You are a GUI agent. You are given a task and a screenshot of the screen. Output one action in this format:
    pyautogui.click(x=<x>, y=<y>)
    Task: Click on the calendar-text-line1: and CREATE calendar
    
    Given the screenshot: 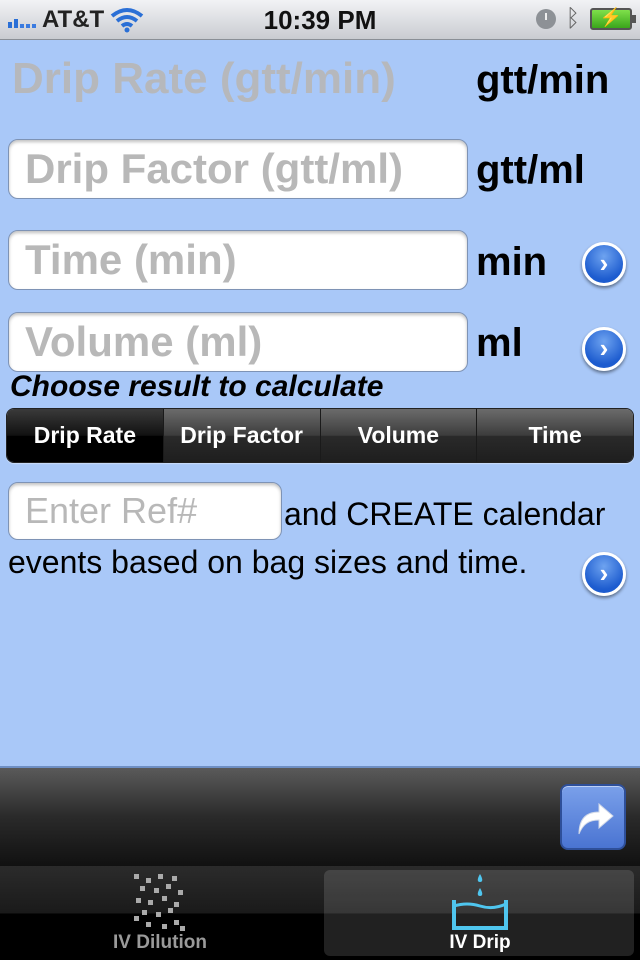 What is the action you would take?
    pyautogui.click(x=445, y=514)
    